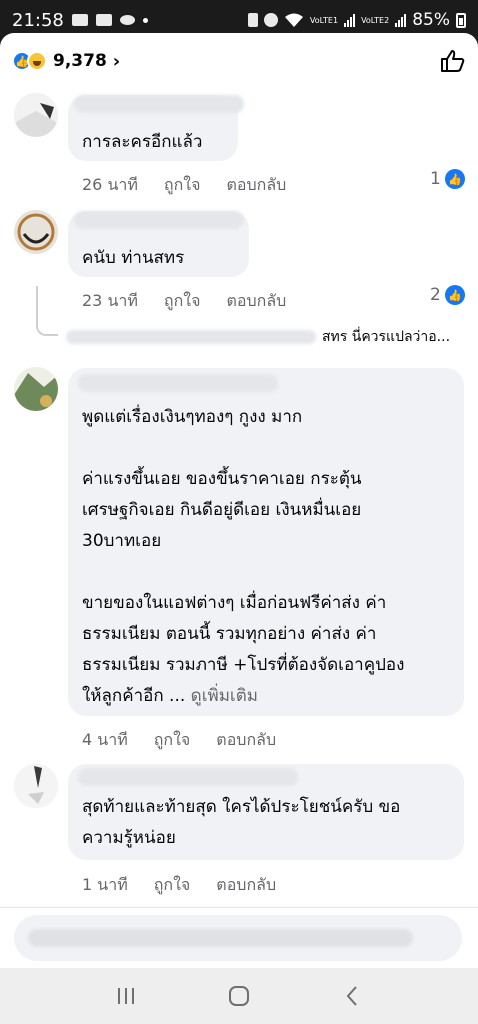 The width and height of the screenshot is (478, 1024). I want to click on reply-author-redacted, so click(191, 337).